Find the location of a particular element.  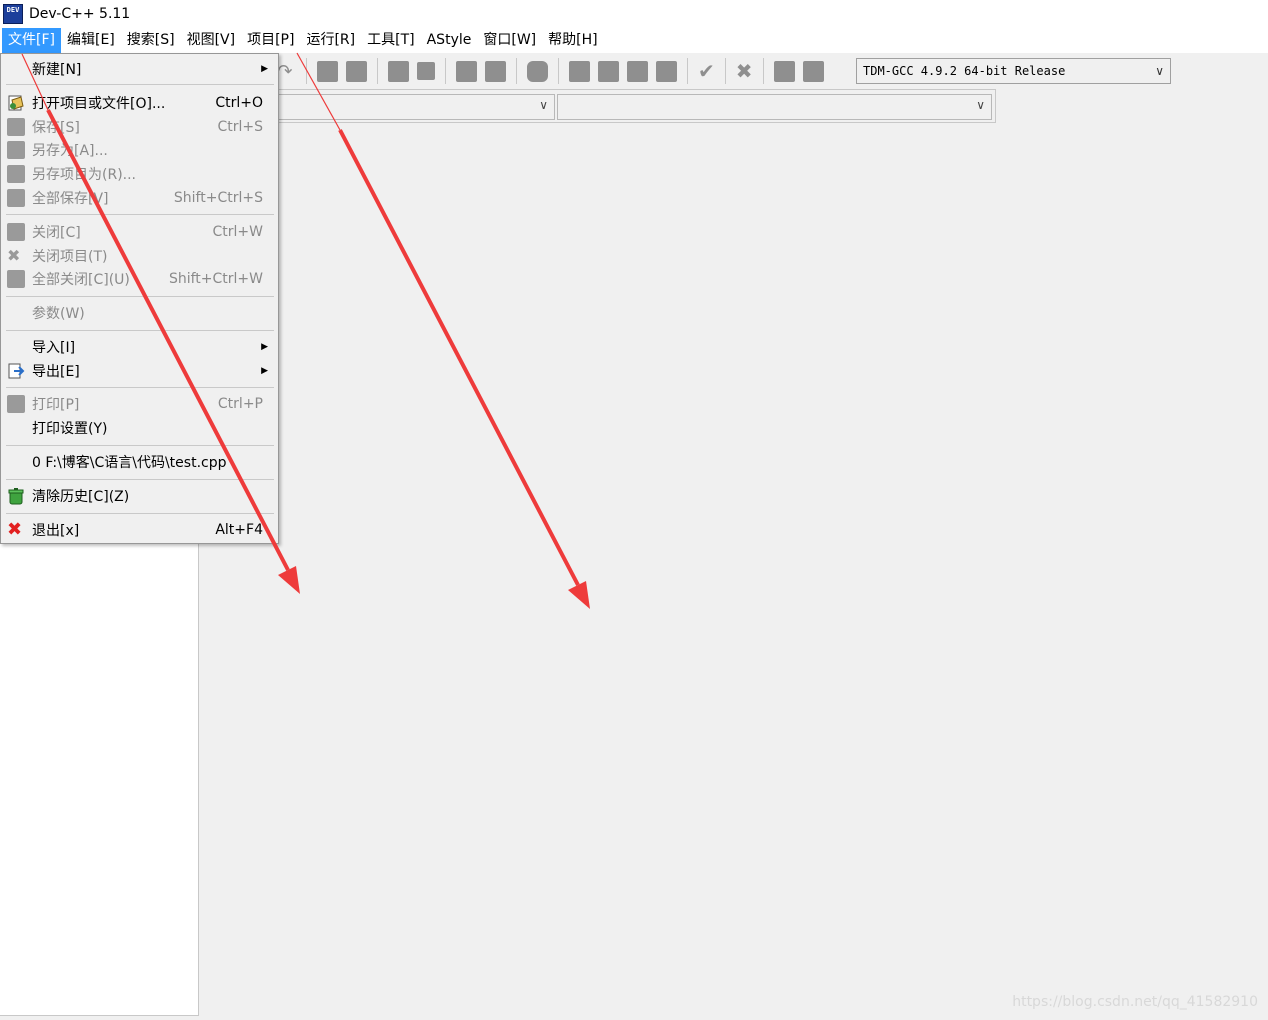

class-combo: ∨ is located at coordinates (412, 107).